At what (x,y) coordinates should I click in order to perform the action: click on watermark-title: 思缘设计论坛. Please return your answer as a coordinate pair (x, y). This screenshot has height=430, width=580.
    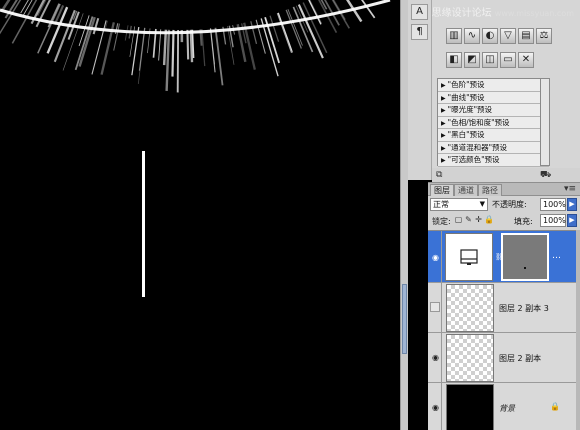
    Looking at the image, I should click on (461, 13).